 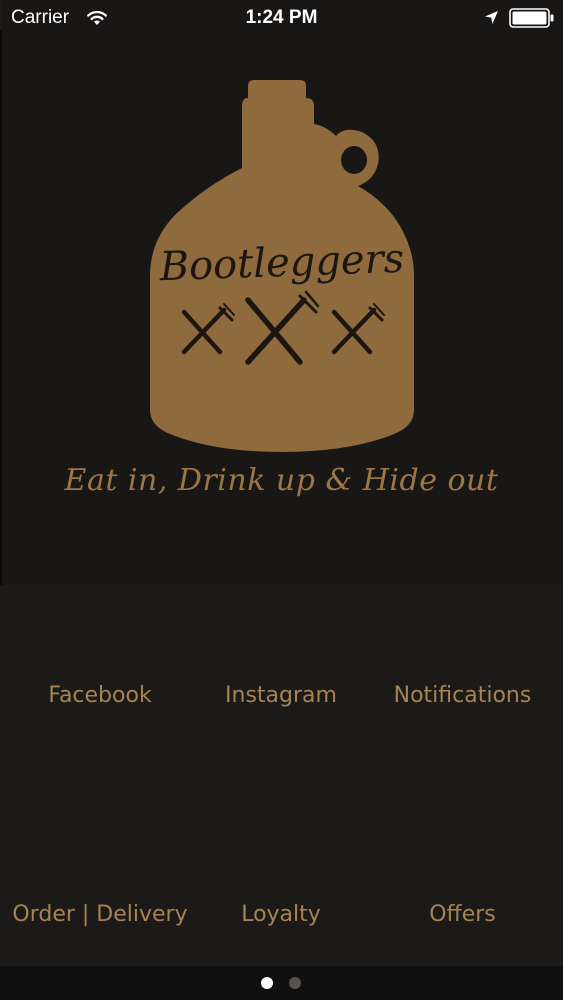 I want to click on jug-handle-hole, so click(x=354, y=160).